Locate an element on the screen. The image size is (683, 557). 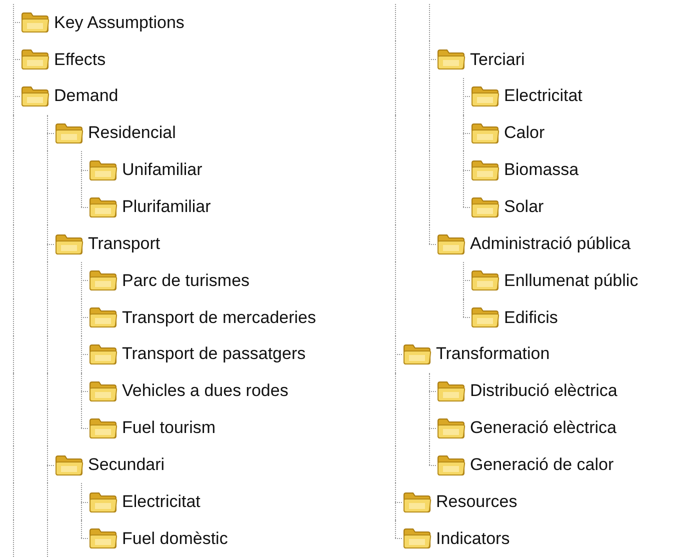
tree-item: Vehicles a dues rodes is located at coordinates (205, 391).